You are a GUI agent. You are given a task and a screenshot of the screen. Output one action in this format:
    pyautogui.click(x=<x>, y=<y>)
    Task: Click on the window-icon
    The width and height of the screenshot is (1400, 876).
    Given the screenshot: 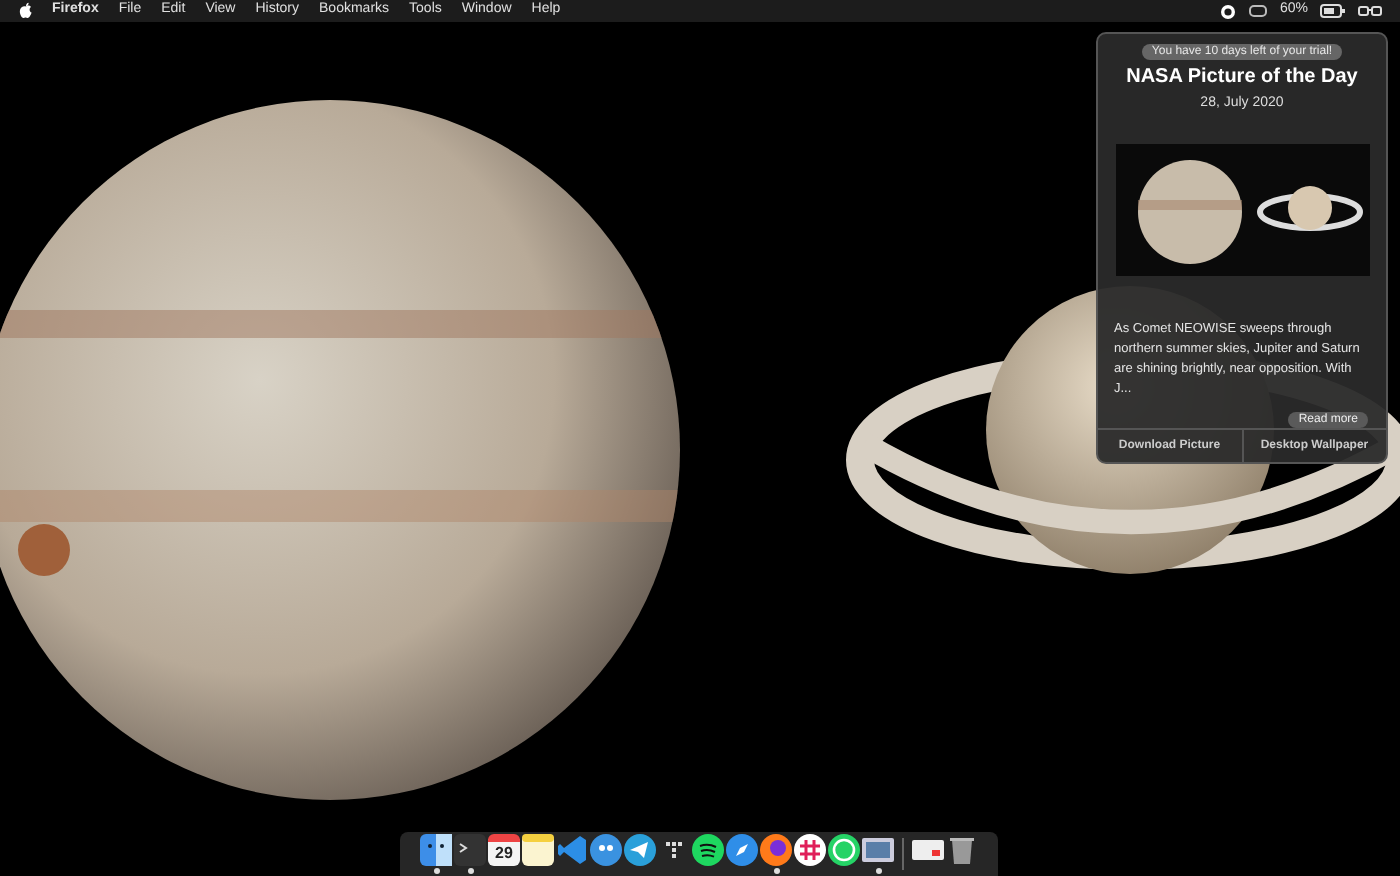 What is the action you would take?
    pyautogui.click(x=928, y=850)
    